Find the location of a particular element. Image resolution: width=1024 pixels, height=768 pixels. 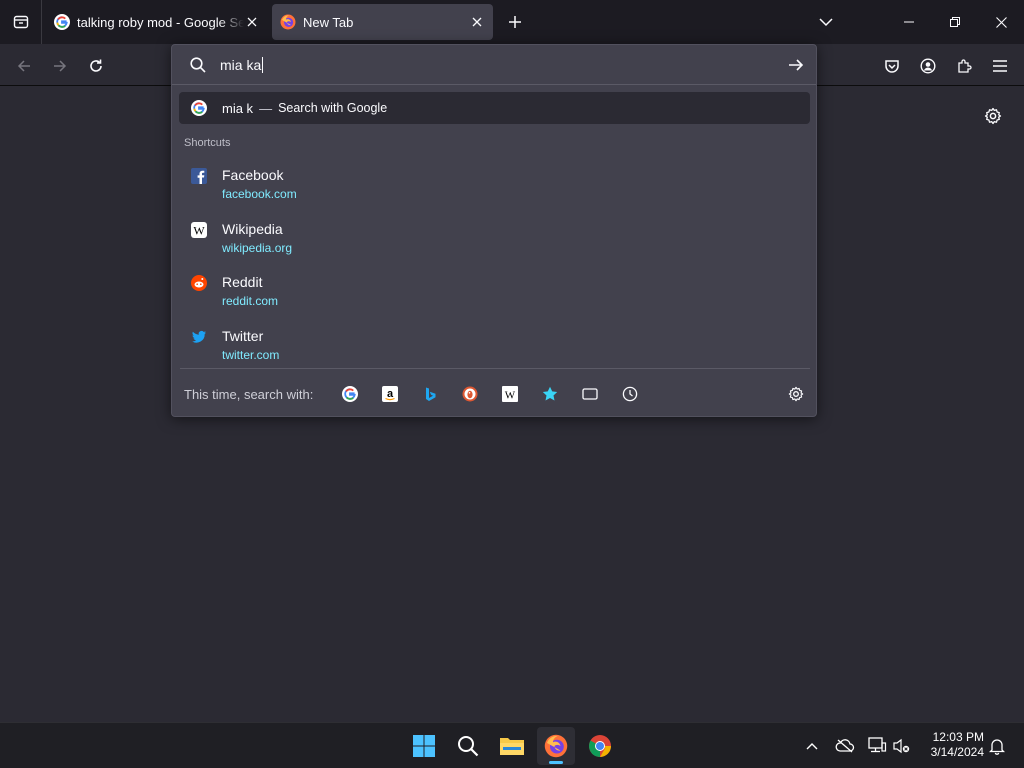

plus-icon is located at coordinates (515, 22).